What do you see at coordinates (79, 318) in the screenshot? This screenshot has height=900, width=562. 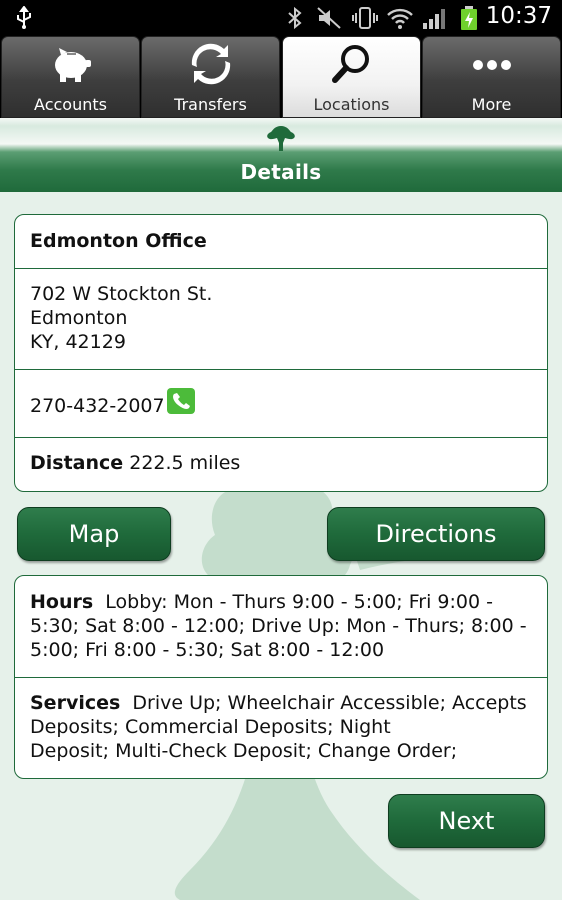 I see `address-line-2: Edmonton` at bounding box center [79, 318].